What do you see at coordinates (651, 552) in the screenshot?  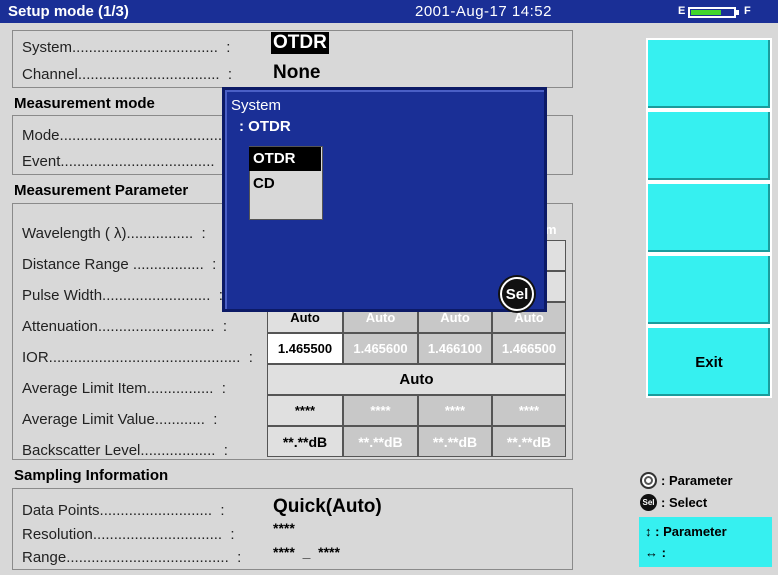 I see `left-right-arrow-icon: ↔` at bounding box center [651, 552].